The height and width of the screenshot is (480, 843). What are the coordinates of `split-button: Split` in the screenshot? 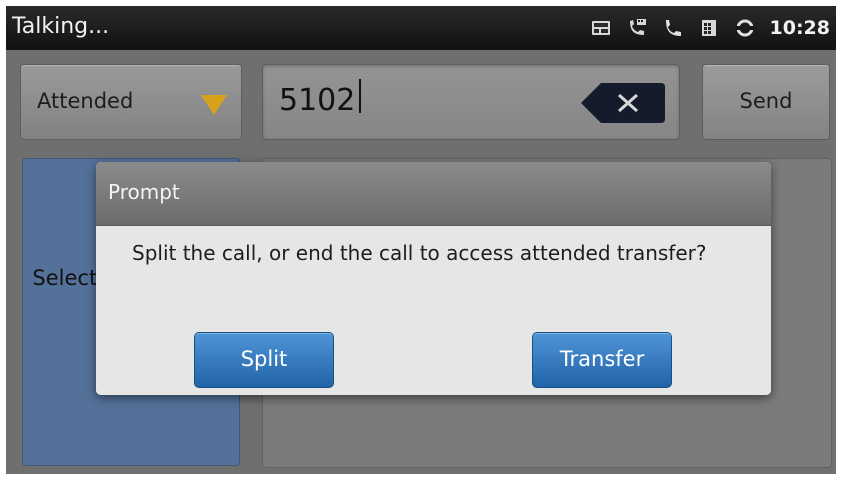 It's located at (264, 360).